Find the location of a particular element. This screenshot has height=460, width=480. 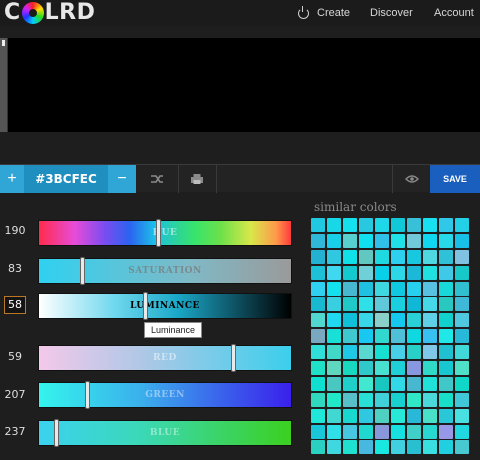

luminance-thumb is located at coordinates (145, 306).